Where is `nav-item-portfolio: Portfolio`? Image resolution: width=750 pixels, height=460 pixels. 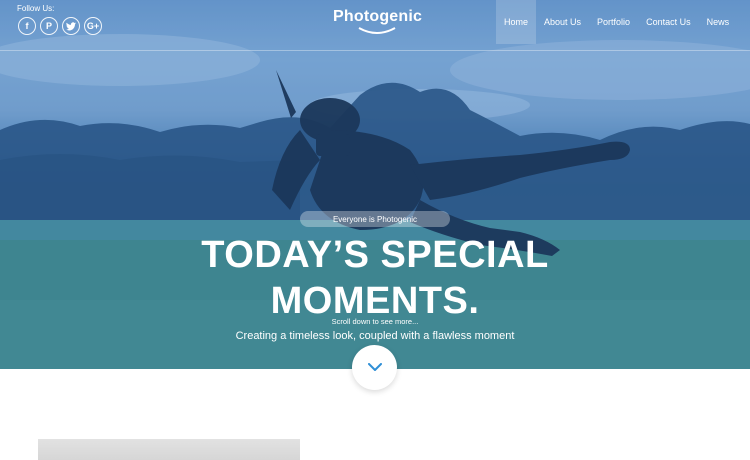
nav-item-portfolio: Portfolio is located at coordinates (613, 22).